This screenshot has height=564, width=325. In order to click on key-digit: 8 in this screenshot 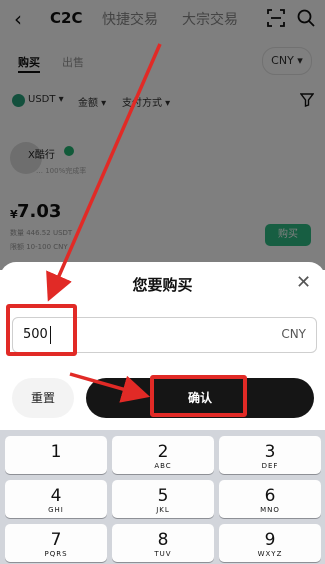, I will do `click(163, 540)`.